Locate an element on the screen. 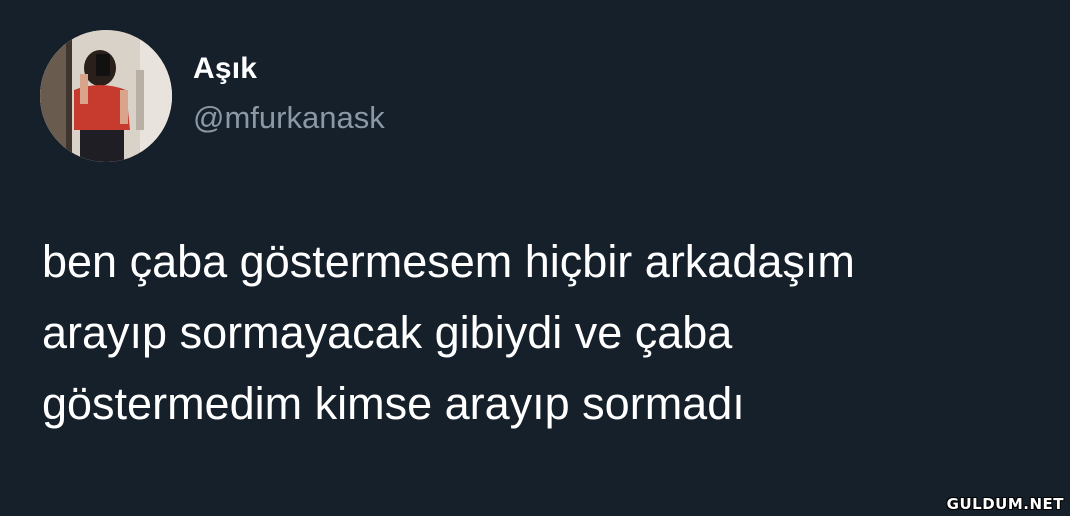  user-handle: @mfurkanask is located at coordinates (289, 118).